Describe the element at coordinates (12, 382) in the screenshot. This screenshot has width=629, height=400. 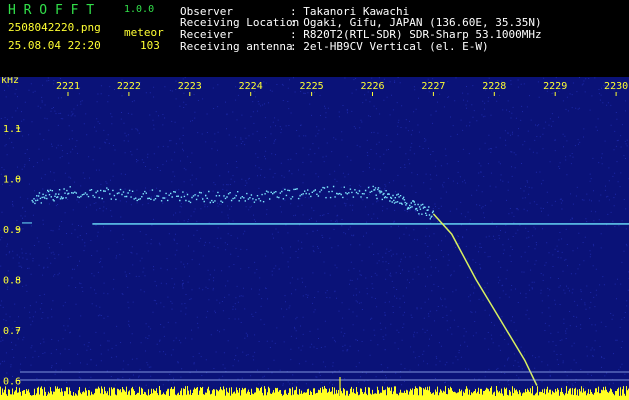
I see `y-tick-label: 0.6` at that location.